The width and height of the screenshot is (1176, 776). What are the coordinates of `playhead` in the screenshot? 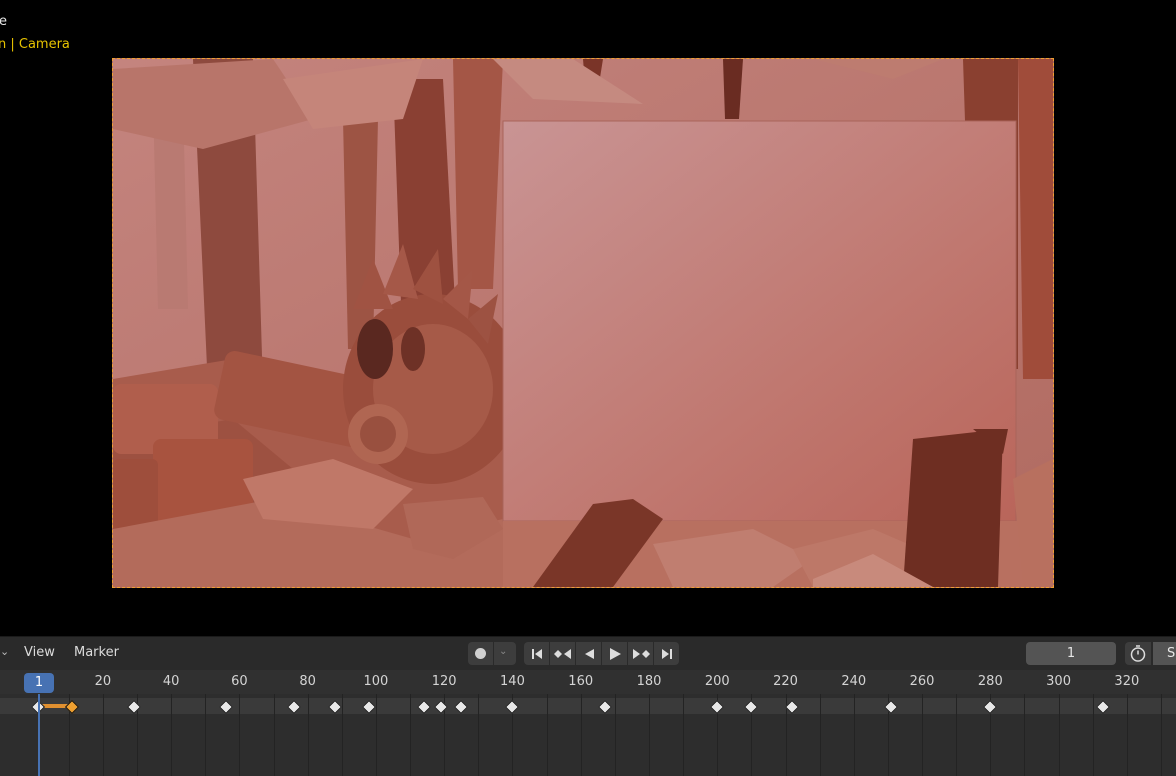 It's located at (39, 735).